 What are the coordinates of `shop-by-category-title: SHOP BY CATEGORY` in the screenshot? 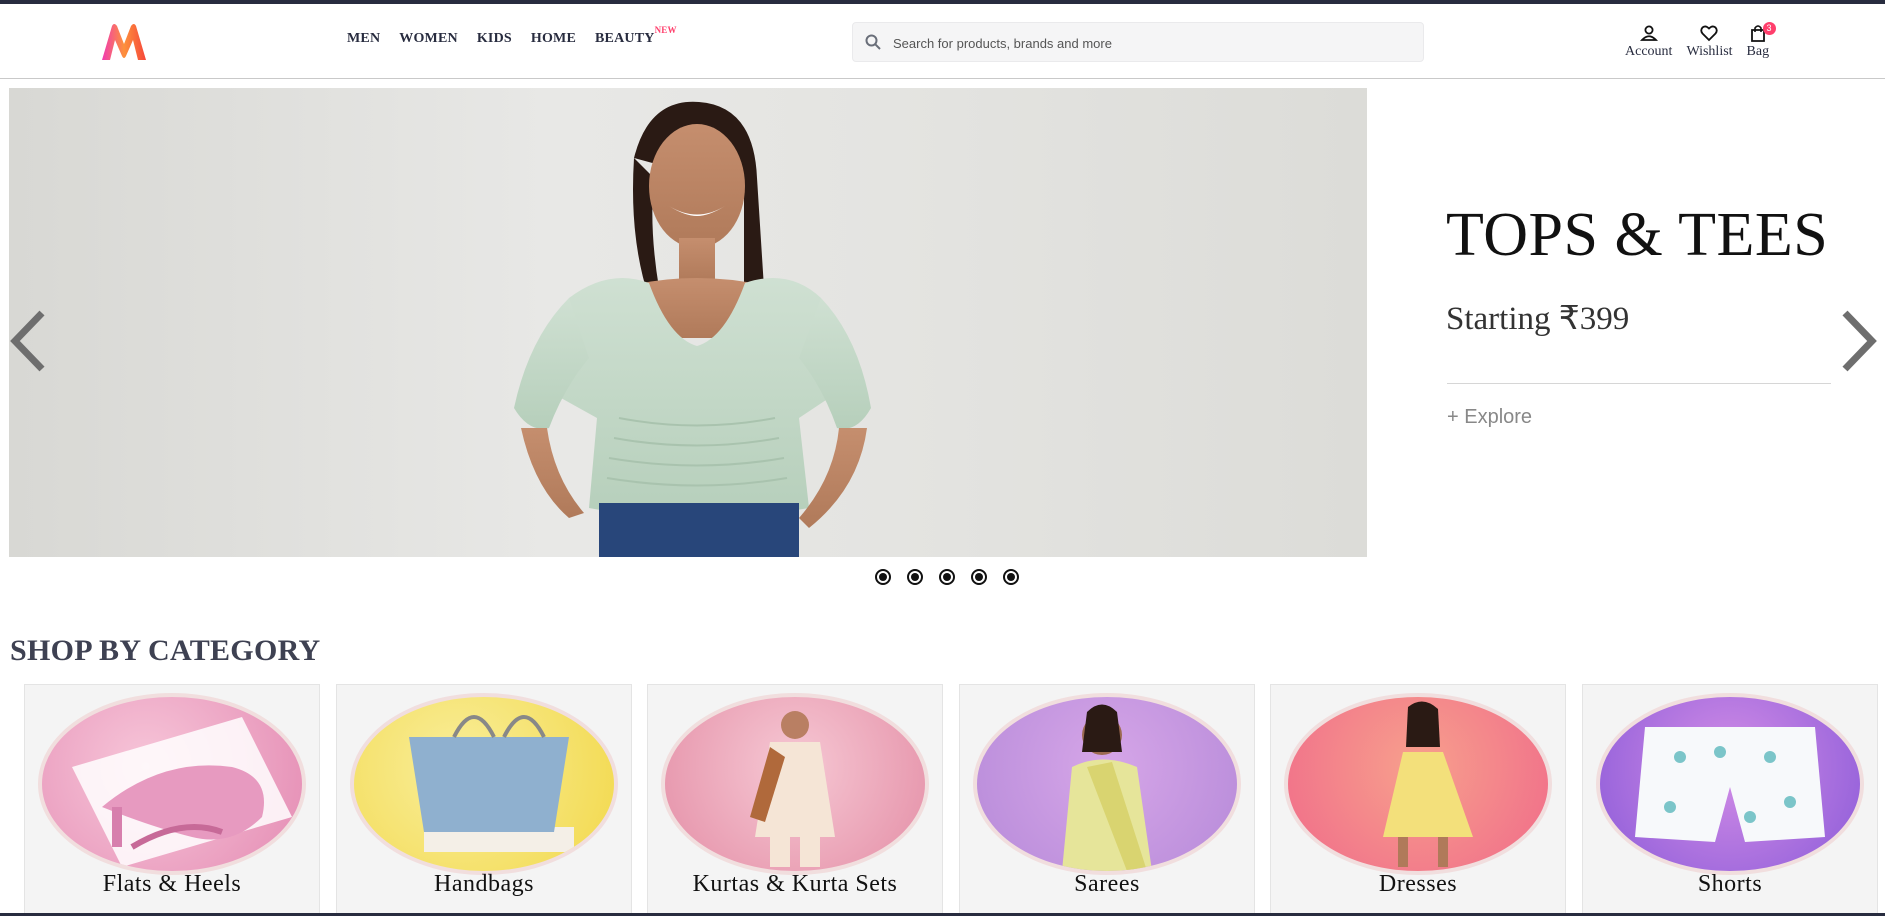 It's located at (165, 650).